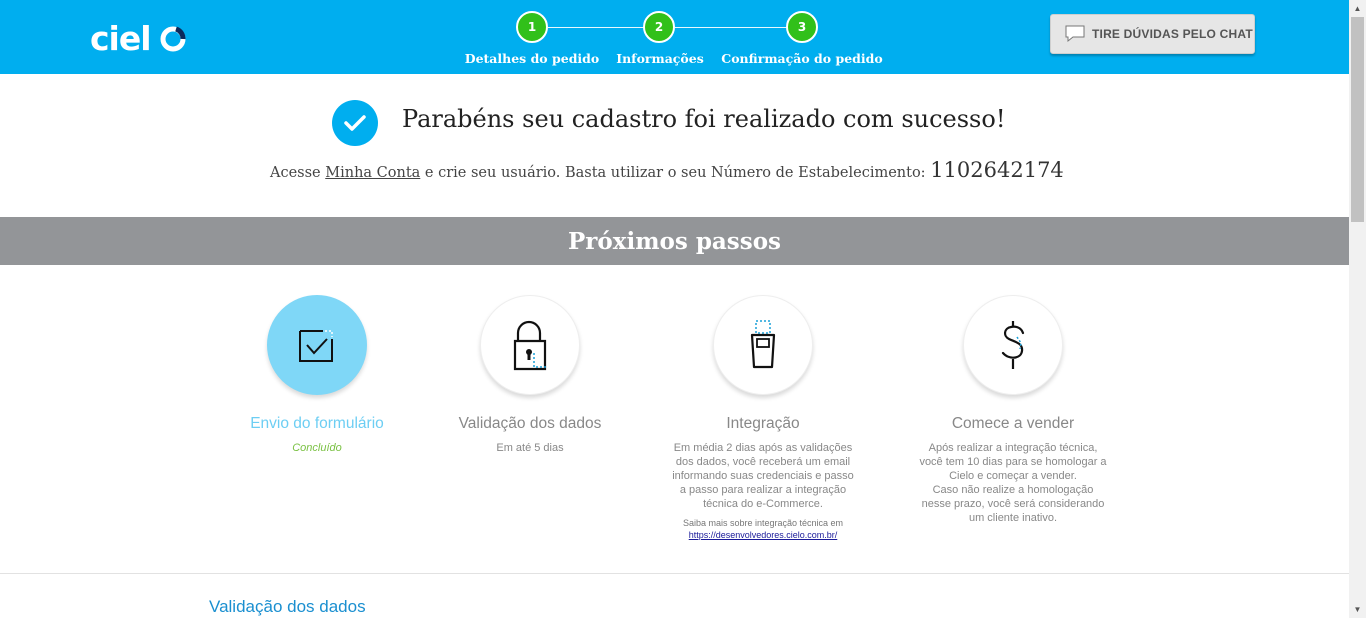  I want to click on step-card-title: Comece a vender, so click(1013, 423).